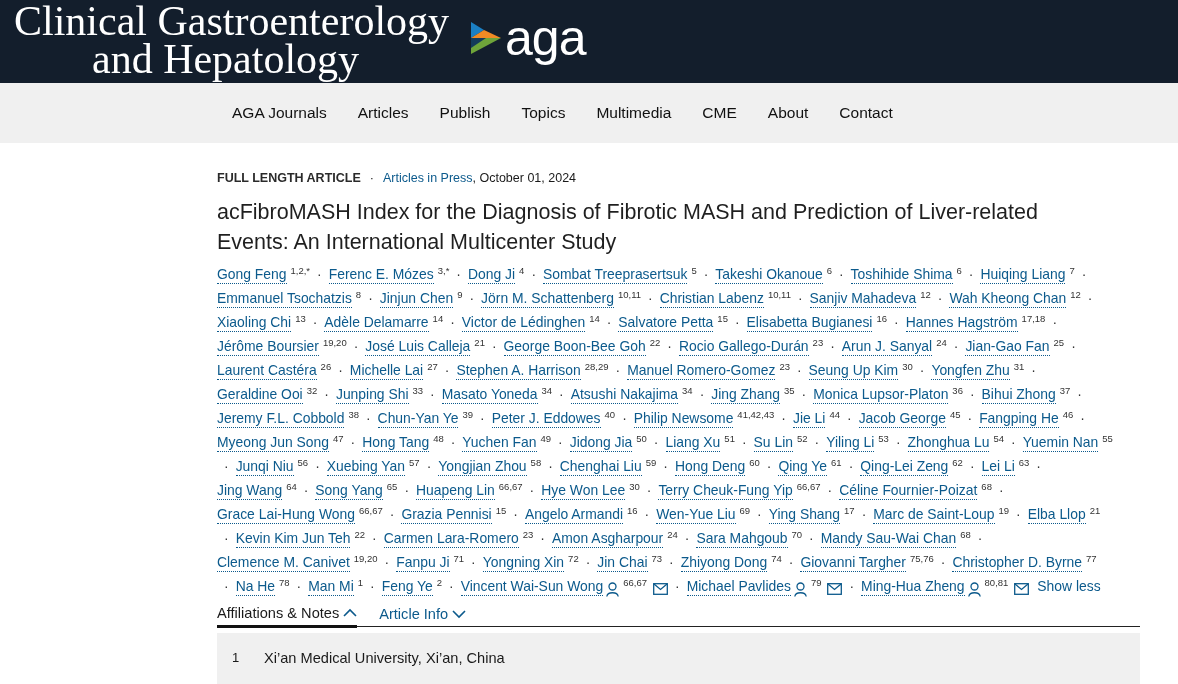 The image size is (1178, 684). I want to click on tab: Affiliations & Notes, so click(287, 616).